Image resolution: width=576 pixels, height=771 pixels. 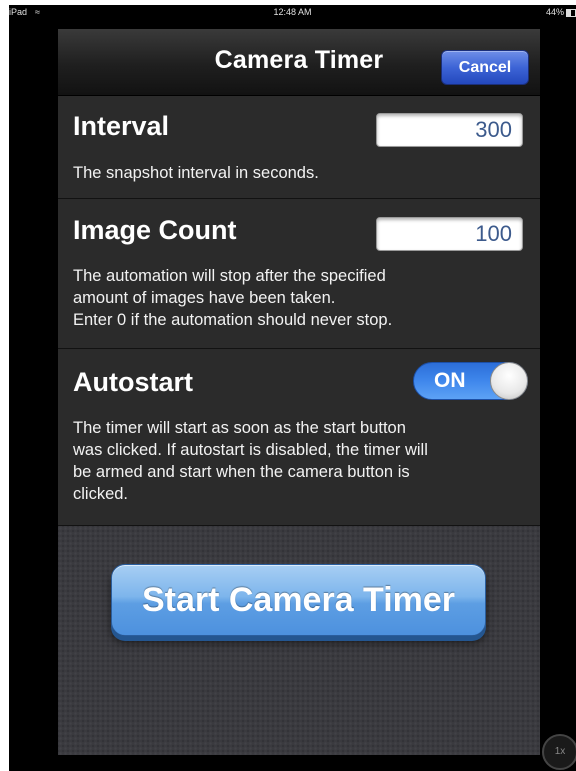 What do you see at coordinates (133, 382) in the screenshot?
I see `autostart-title: Autostart` at bounding box center [133, 382].